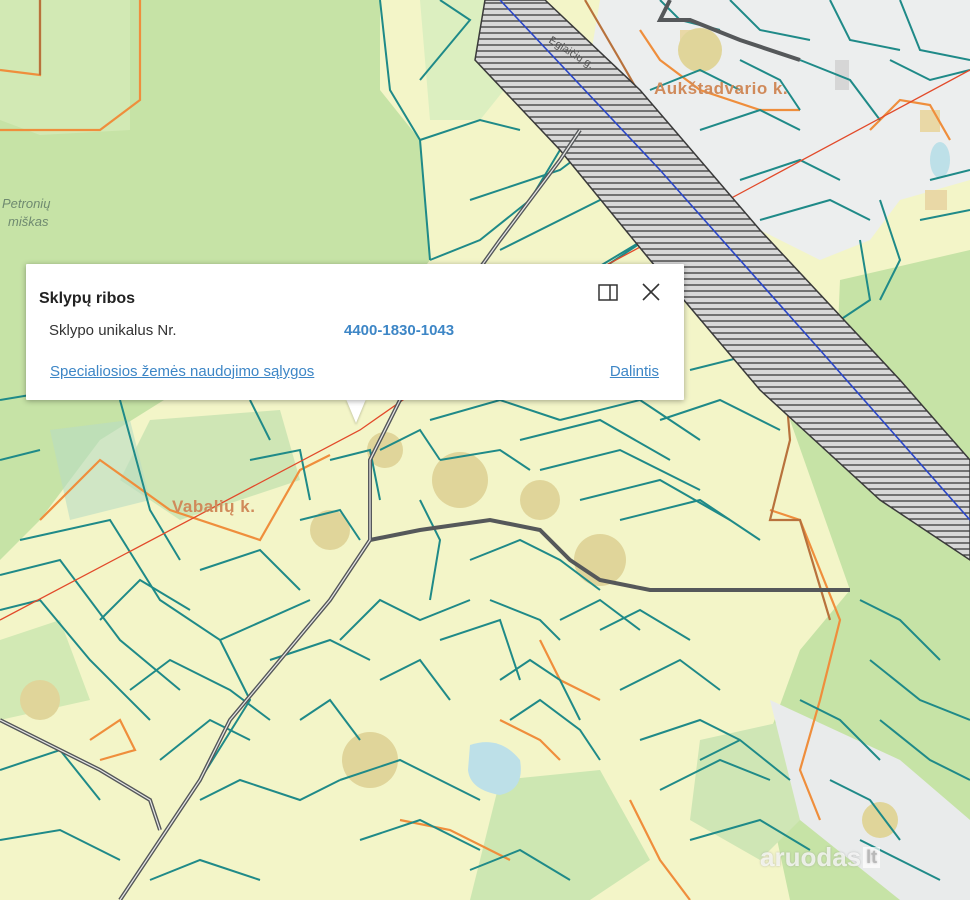 The image size is (970, 900). What do you see at coordinates (872, 857) in the screenshot?
I see `watermark-suffix: lt` at bounding box center [872, 857].